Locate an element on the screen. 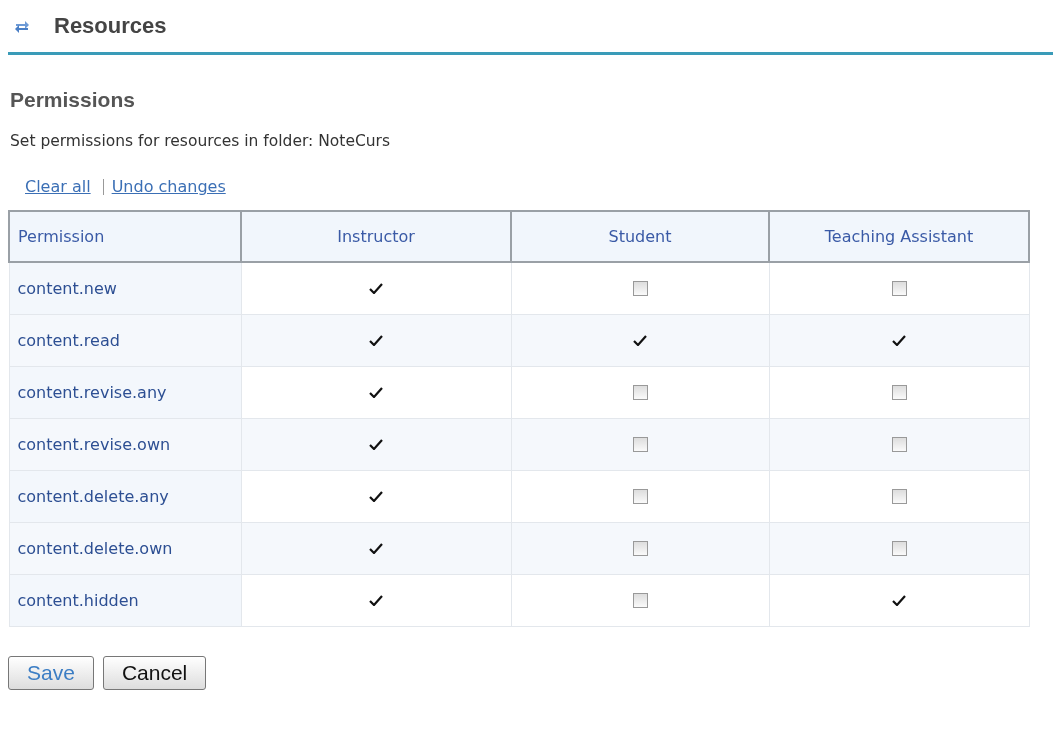  table-cell: content.delete.own is located at coordinates (125, 548).